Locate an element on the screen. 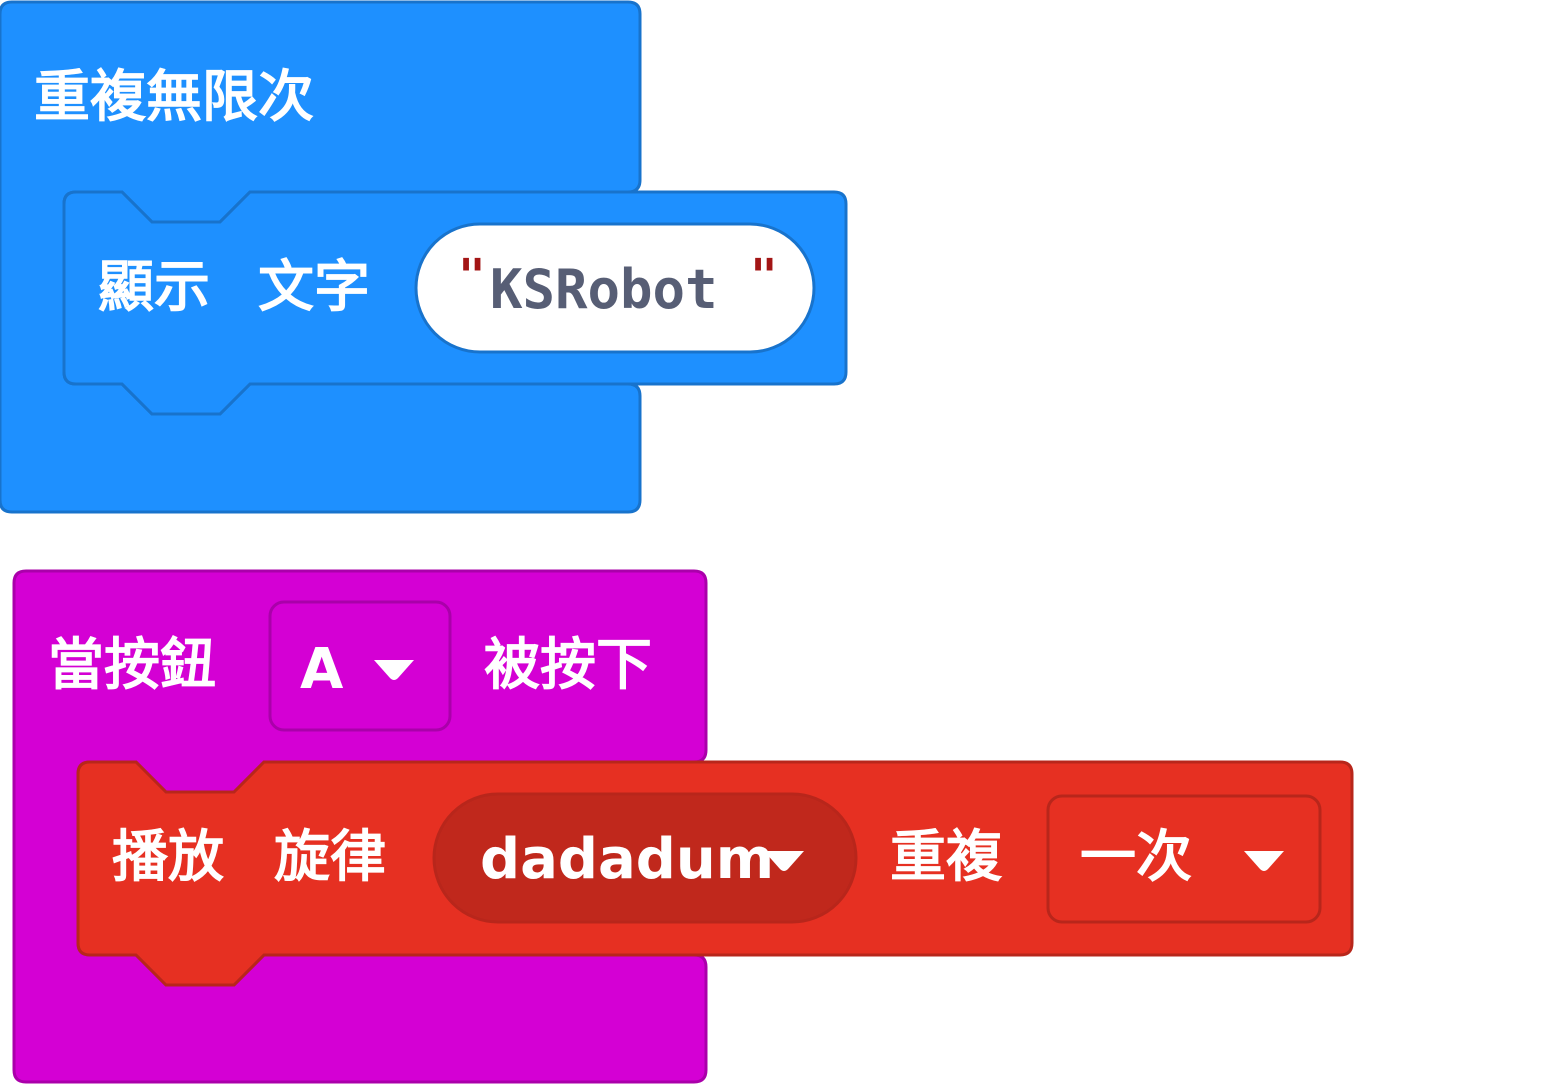 The image size is (1560, 1084). play-label: 播放 is located at coordinates (168, 857).